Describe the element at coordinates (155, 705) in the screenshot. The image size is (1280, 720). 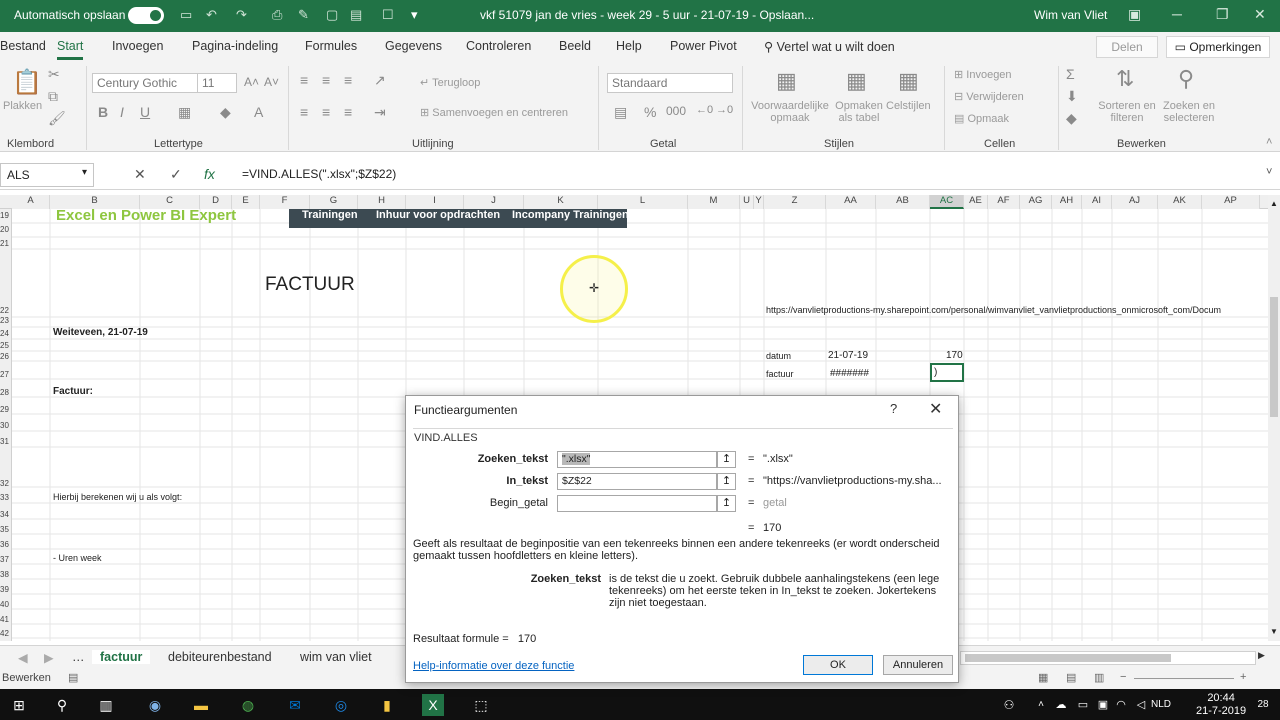
I see `taskbar-app-icon: ◉` at that location.